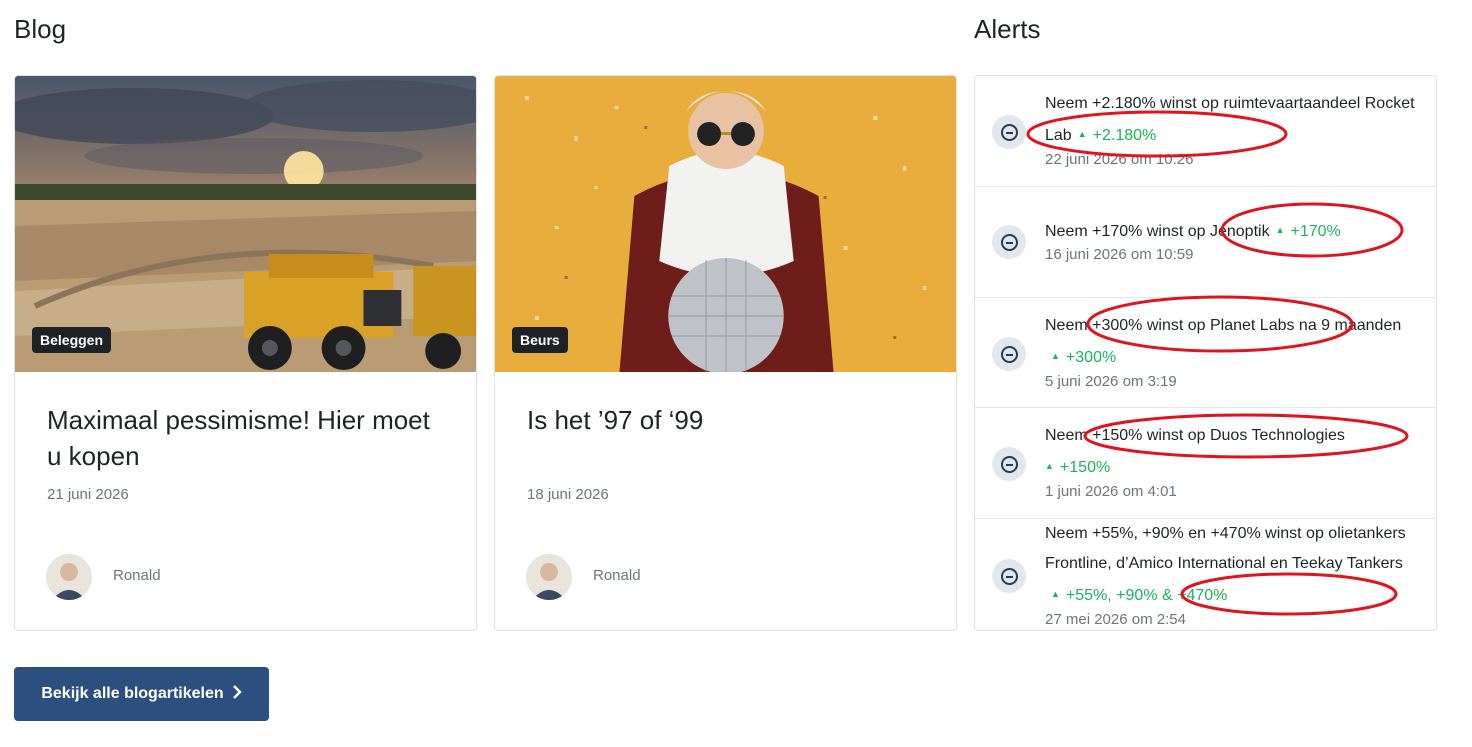 The height and width of the screenshot is (747, 1472). I want to click on gain-value: ▲ +55%, +90% & +470%, so click(1139, 595).